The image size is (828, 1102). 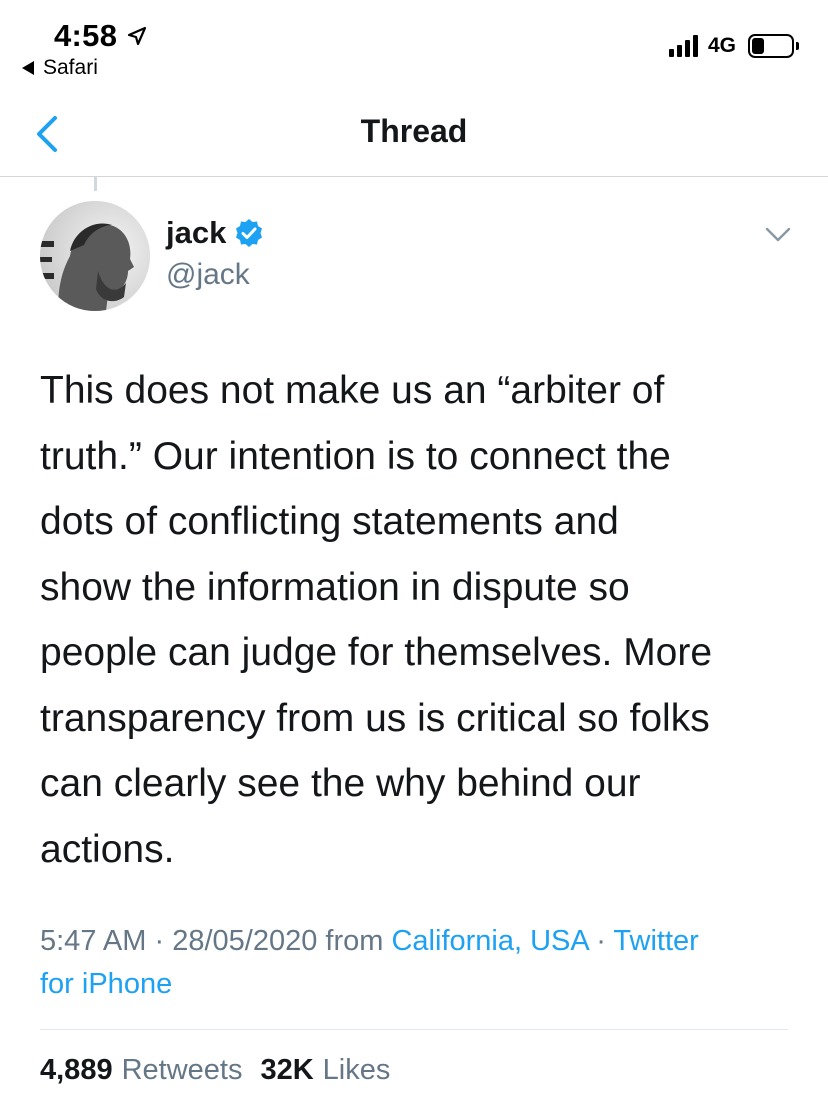 What do you see at coordinates (376, 652) in the screenshot?
I see `tweet-text-line: people can judge for themselves. More` at bounding box center [376, 652].